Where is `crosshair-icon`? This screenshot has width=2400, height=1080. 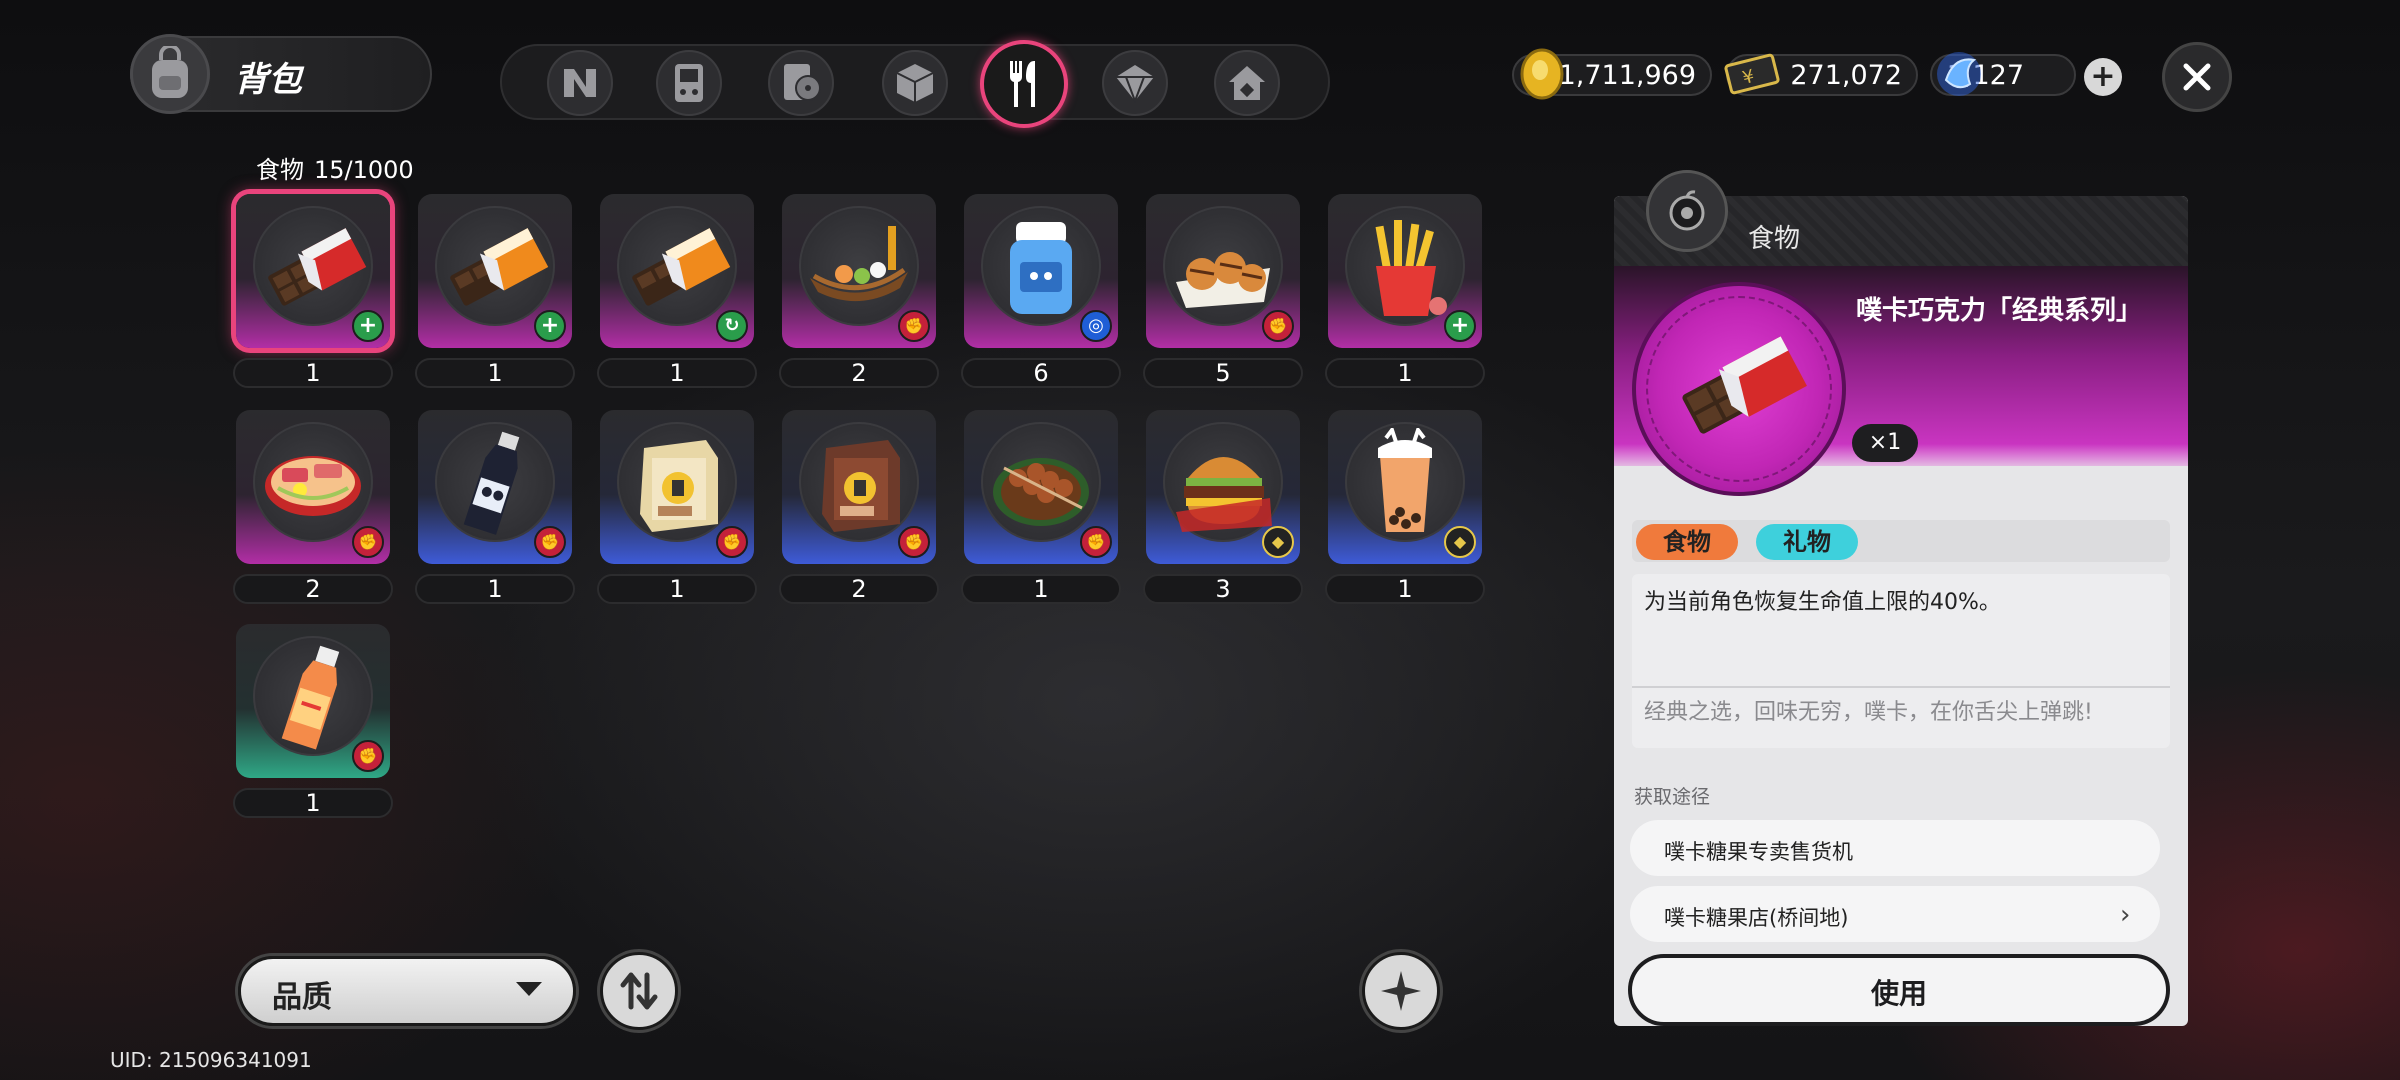 crosshair-icon is located at coordinates (1401, 991).